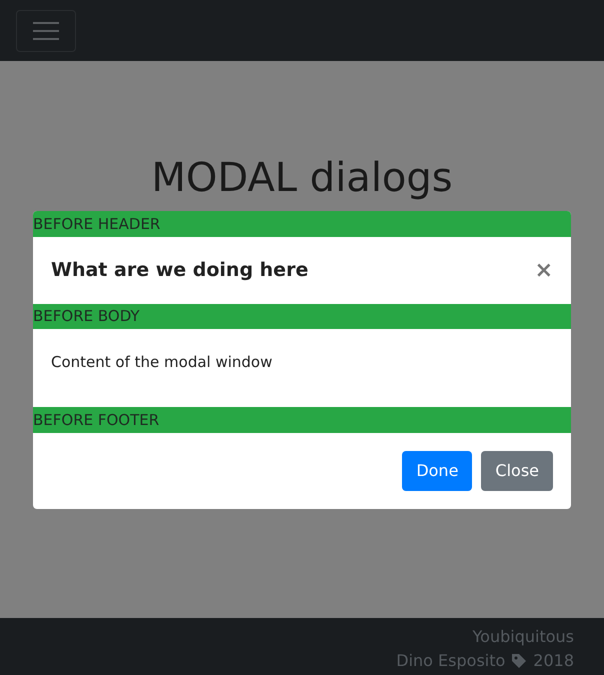 The height and width of the screenshot is (675, 604). What do you see at coordinates (553, 661) in the screenshot?
I see `footer-year: 2018` at bounding box center [553, 661].